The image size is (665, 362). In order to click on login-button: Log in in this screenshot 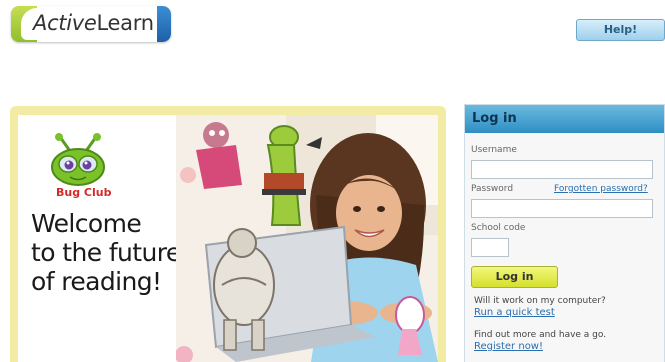, I will do `click(514, 277)`.